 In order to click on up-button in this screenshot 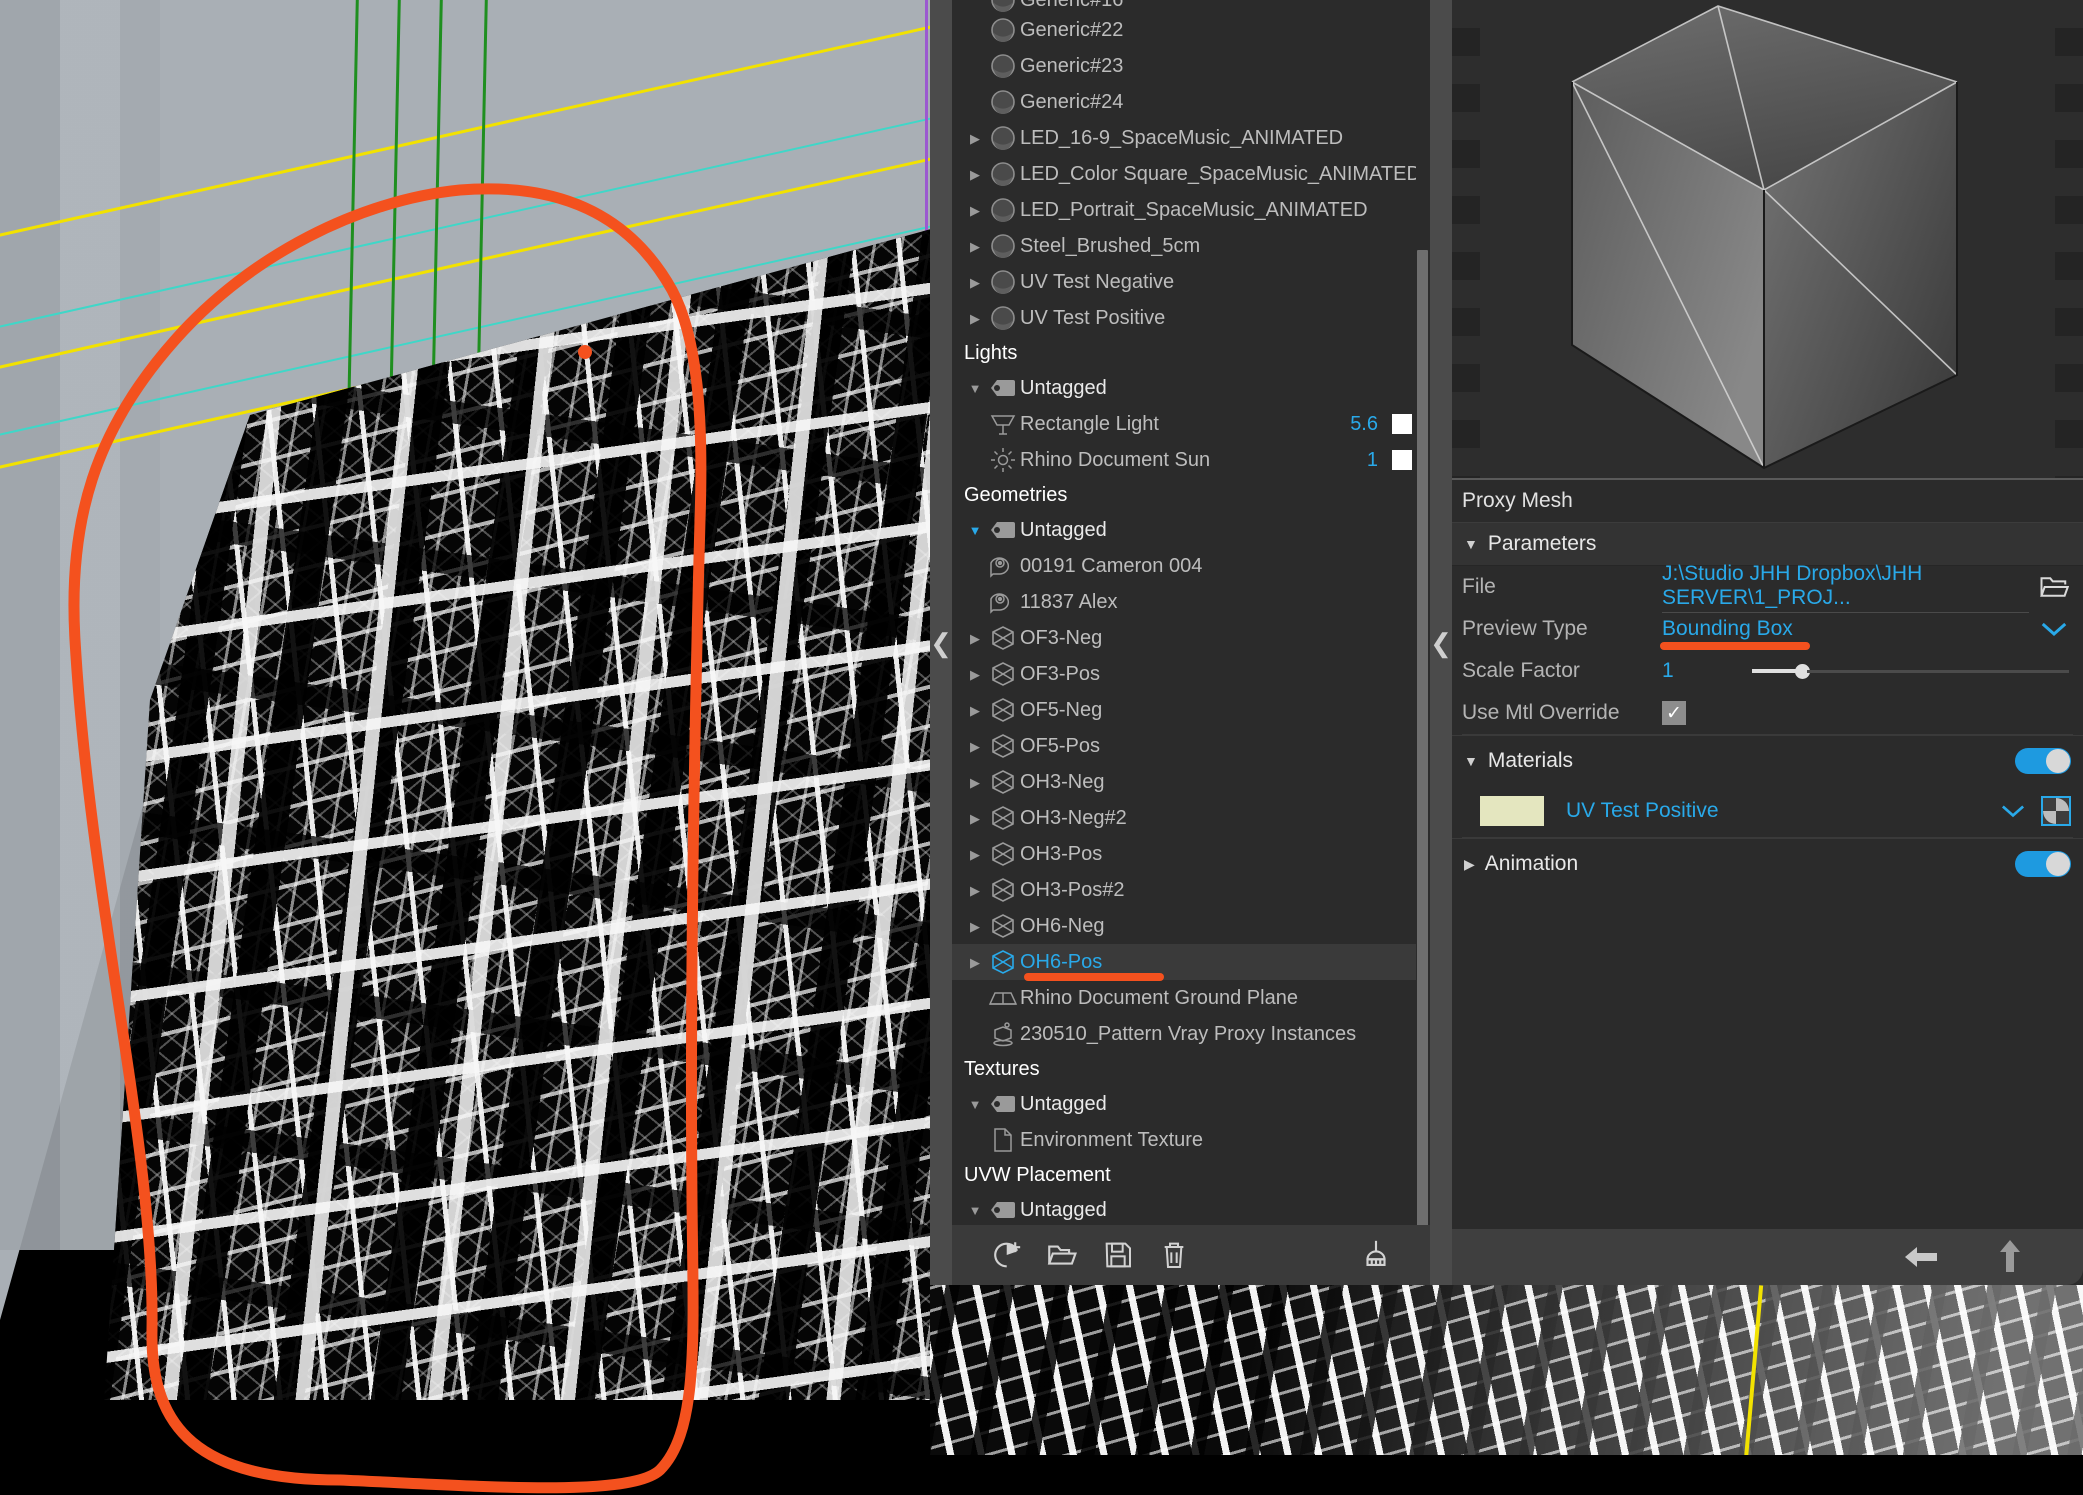, I will do `click(2010, 1257)`.